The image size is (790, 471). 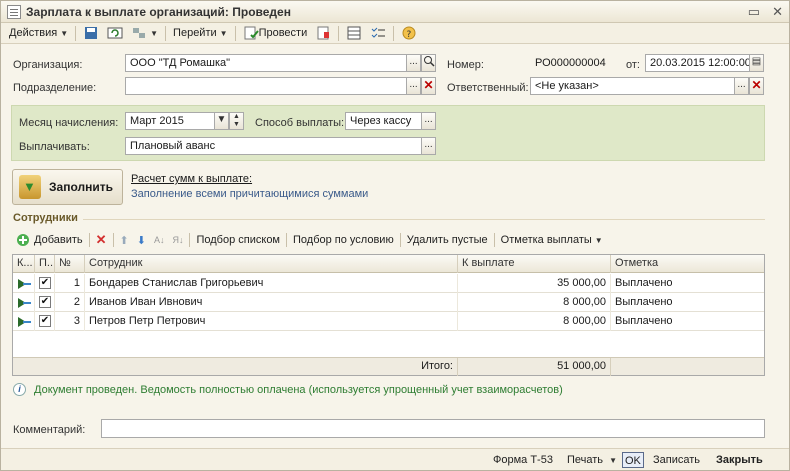 I want to click on add-label: Добавить, so click(x=58, y=240).